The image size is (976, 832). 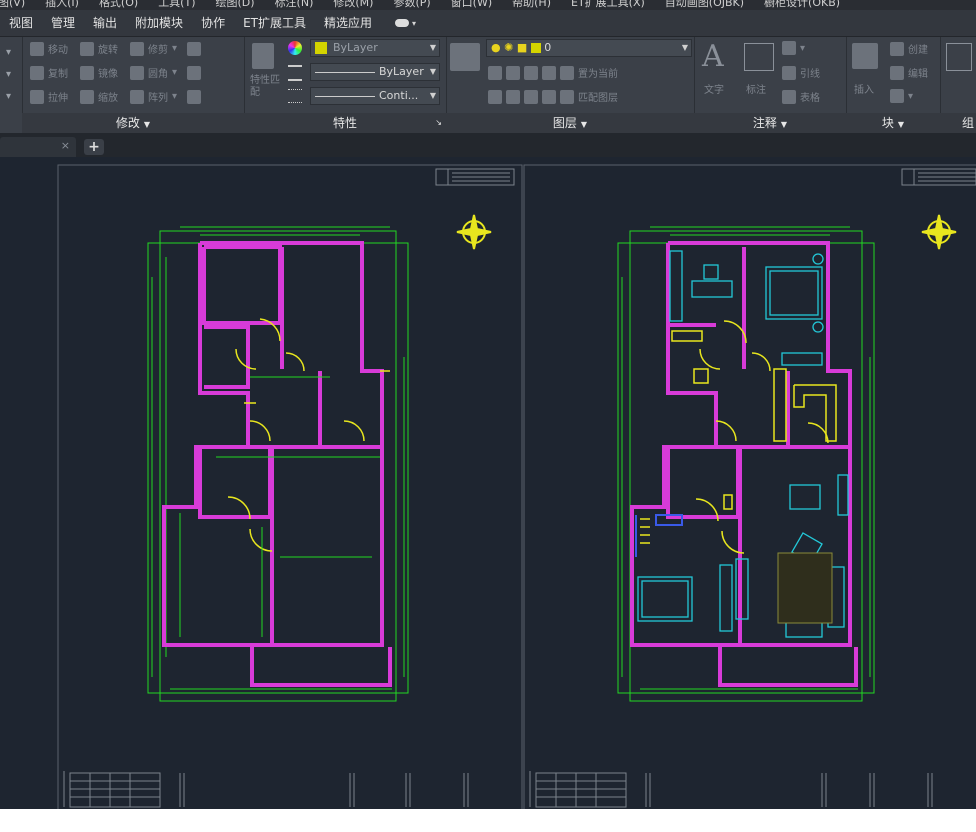 What do you see at coordinates (789, 48) in the screenshot?
I see `linear-dim-icon` at bounding box center [789, 48].